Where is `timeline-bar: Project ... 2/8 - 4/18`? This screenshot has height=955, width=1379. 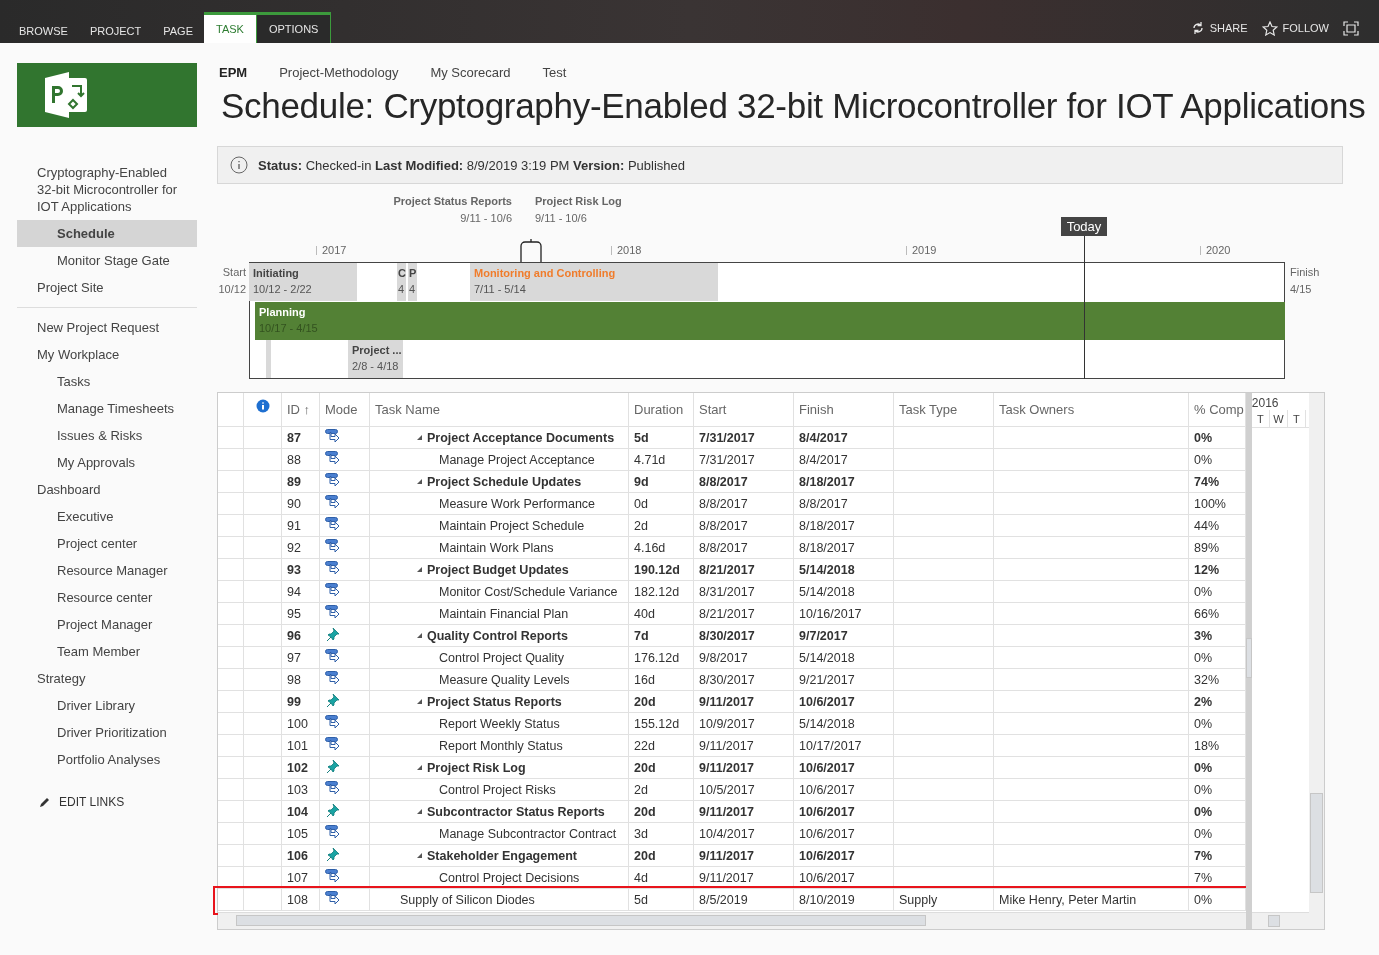 timeline-bar: Project ... 2/8 - 4/18 is located at coordinates (375, 359).